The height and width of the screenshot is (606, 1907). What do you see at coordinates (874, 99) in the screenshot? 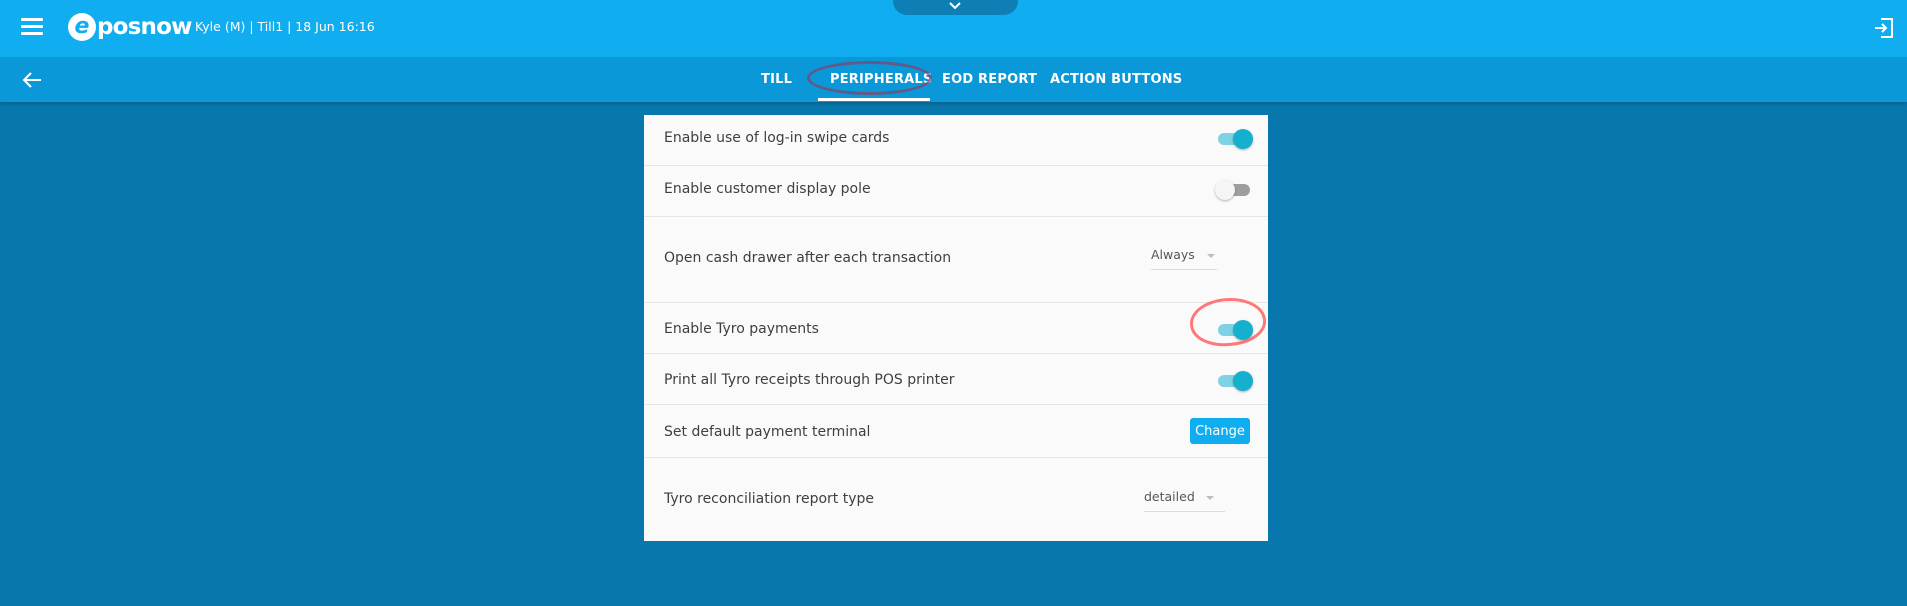
I see `active-tab-indicator` at bounding box center [874, 99].